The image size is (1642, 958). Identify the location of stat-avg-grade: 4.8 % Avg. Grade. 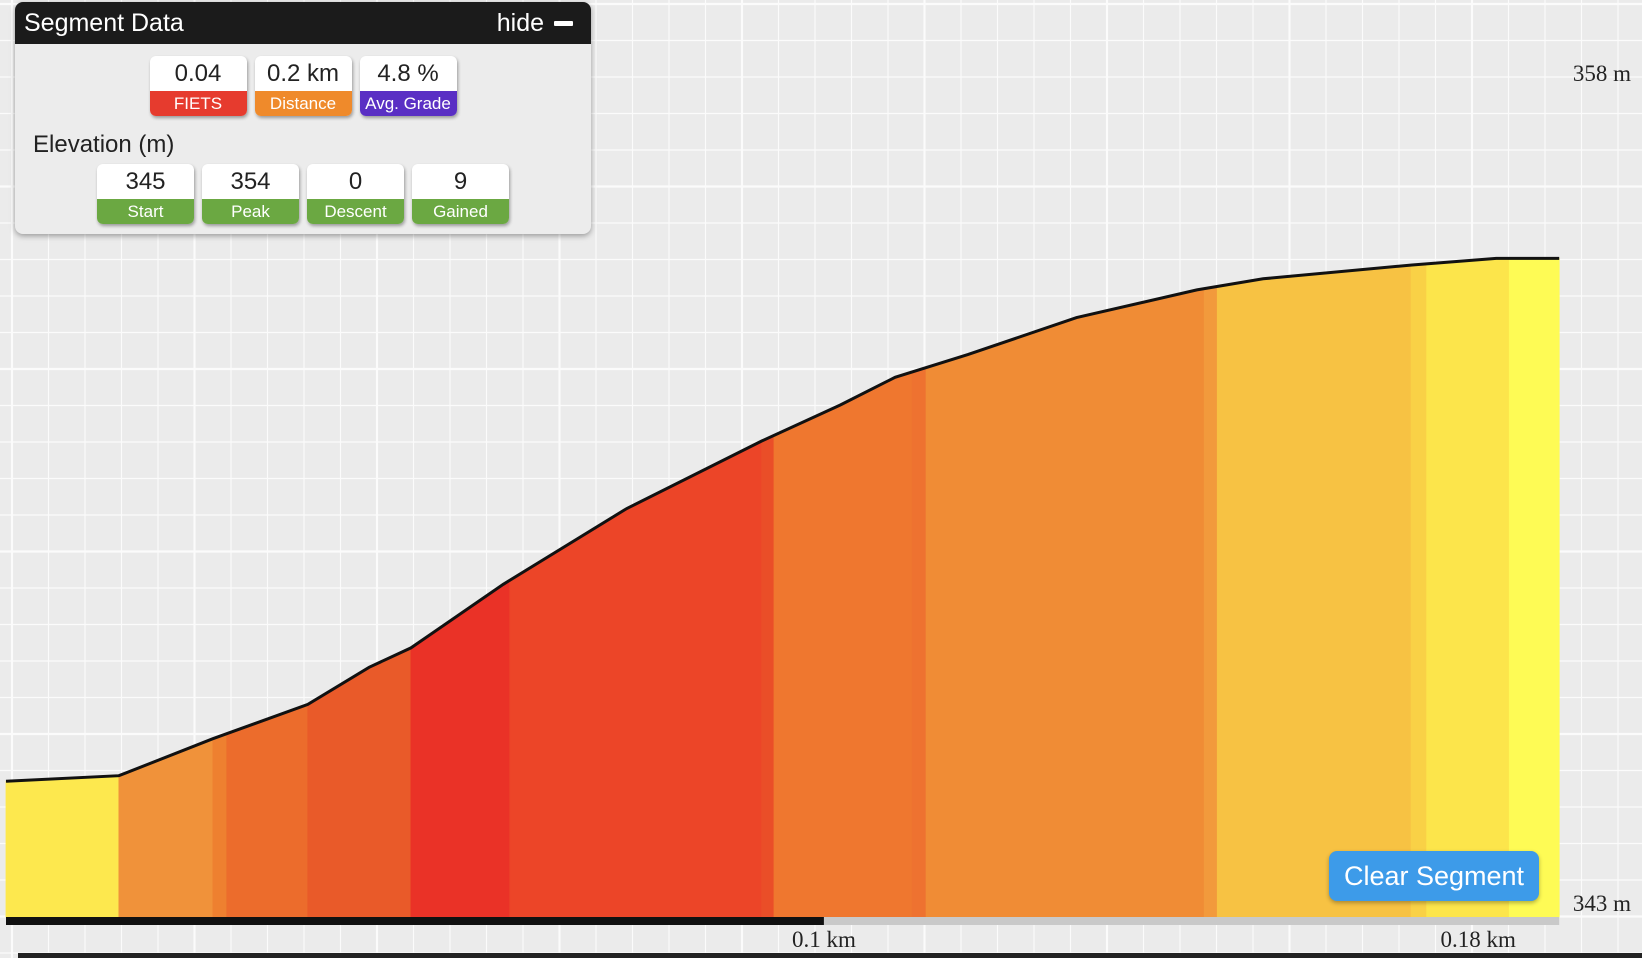
(408, 86).